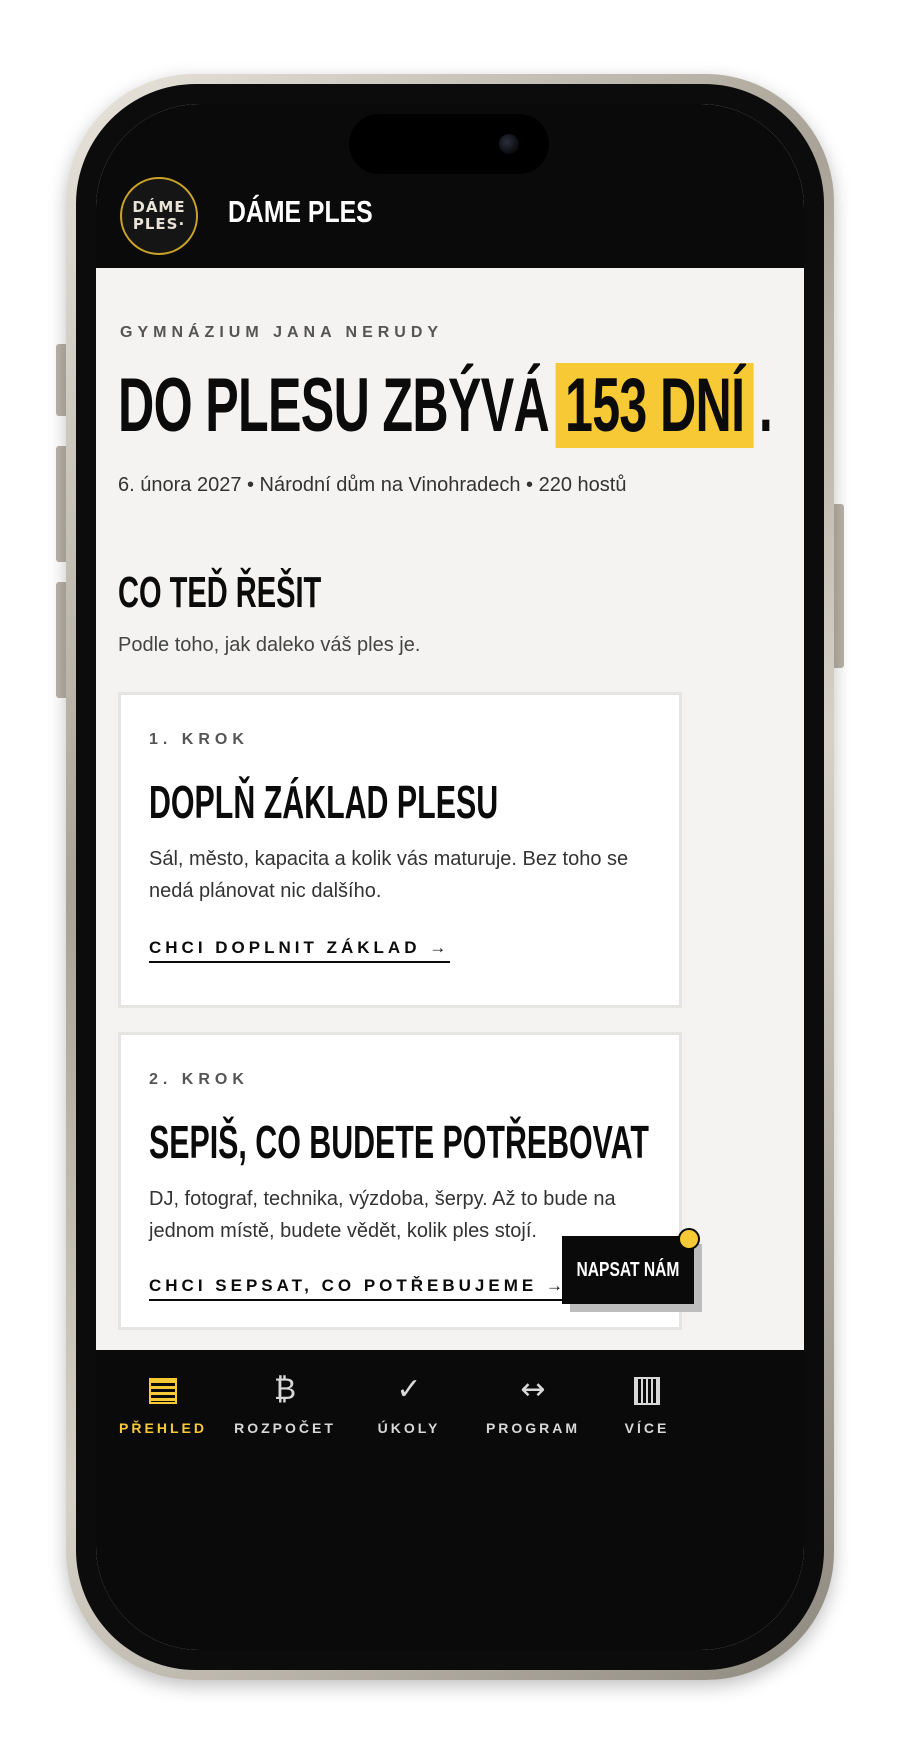  I want to click on list-needs-link: CHCI SEPSAT, CO POTŘEBUJEME →, so click(358, 1288).